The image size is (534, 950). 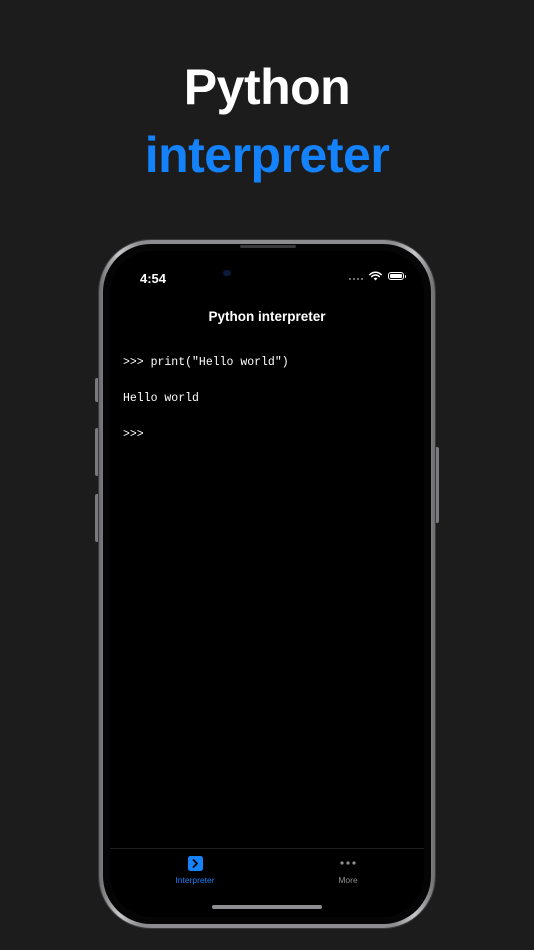 I want to click on tab-interpreter-label: Interpreter, so click(x=195, y=880).